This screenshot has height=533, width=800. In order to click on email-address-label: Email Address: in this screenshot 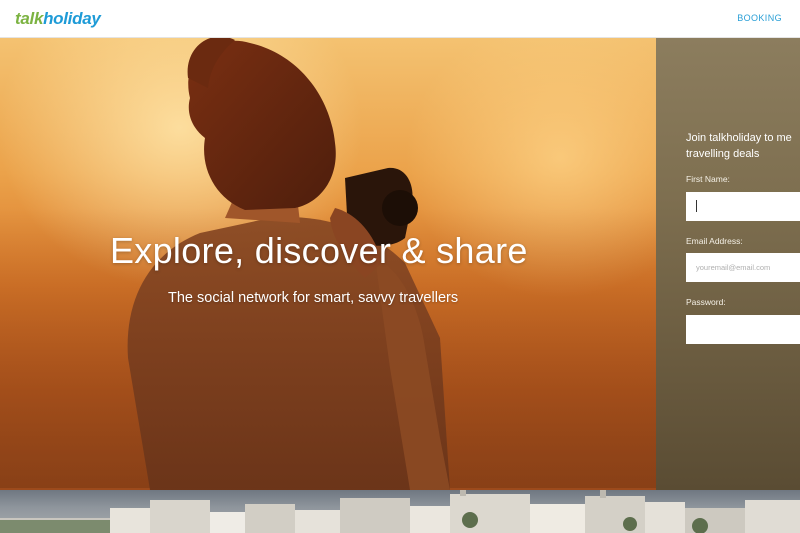, I will do `click(714, 241)`.